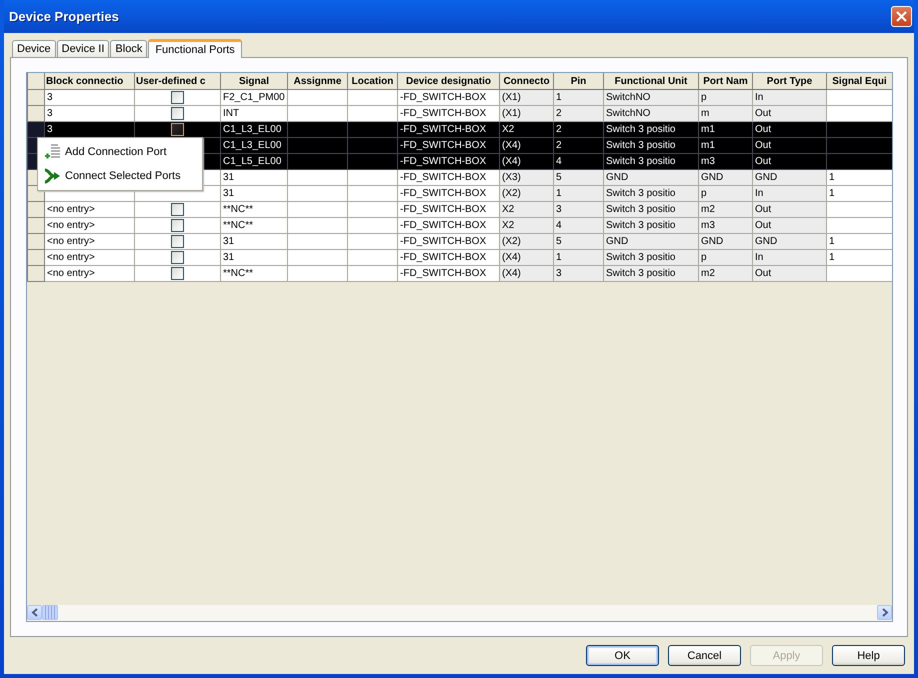 This screenshot has width=918, height=678. What do you see at coordinates (254, 114) in the screenshot?
I see `table-cell: INT` at bounding box center [254, 114].